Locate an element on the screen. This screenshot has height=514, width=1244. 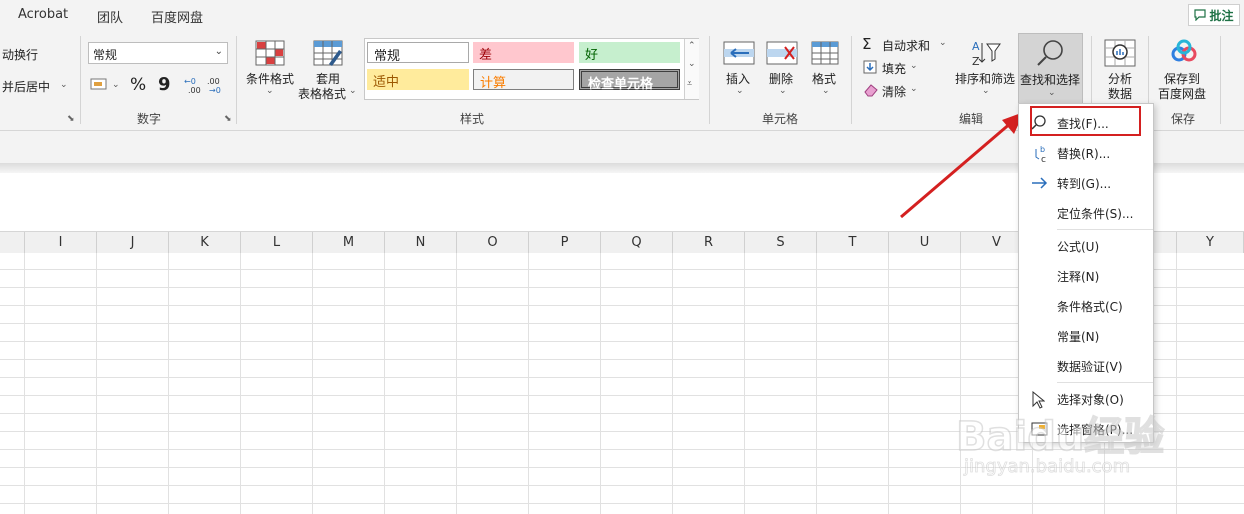
comment-label: 批注 is located at coordinates (1221, 15).